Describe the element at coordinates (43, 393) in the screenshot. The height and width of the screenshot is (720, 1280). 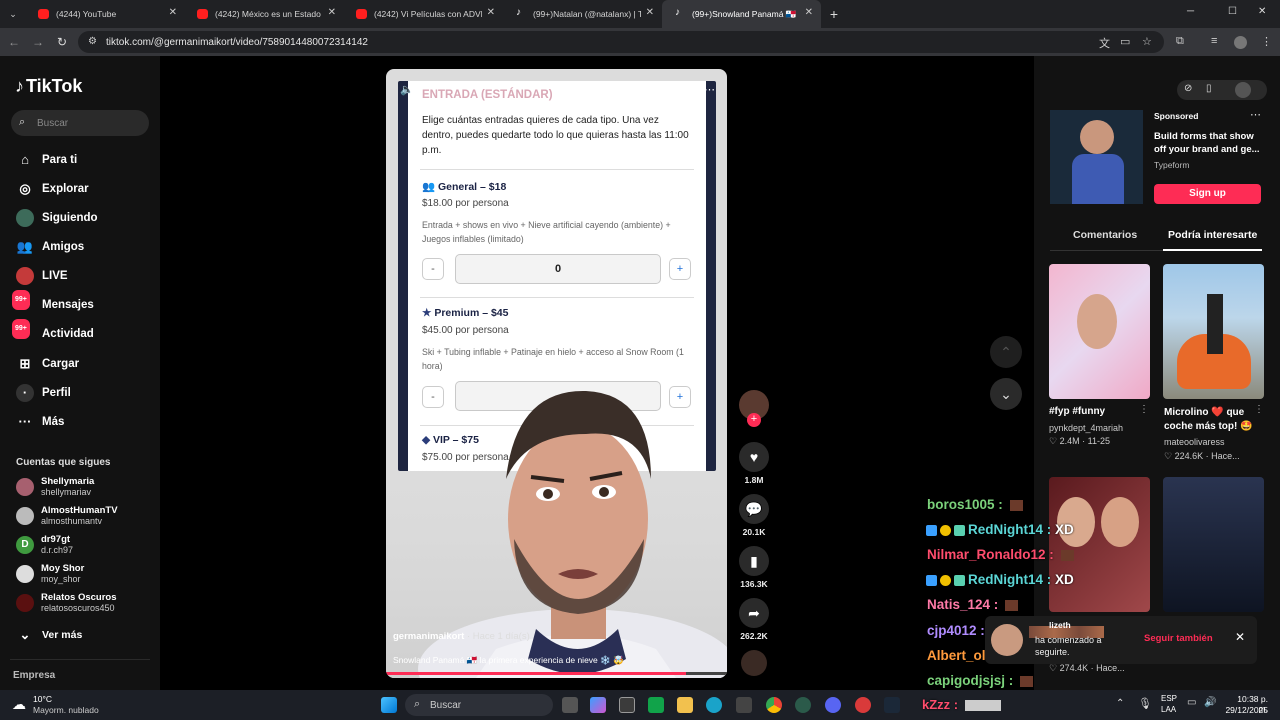
I see `nav-perfil: · Perfil` at that location.